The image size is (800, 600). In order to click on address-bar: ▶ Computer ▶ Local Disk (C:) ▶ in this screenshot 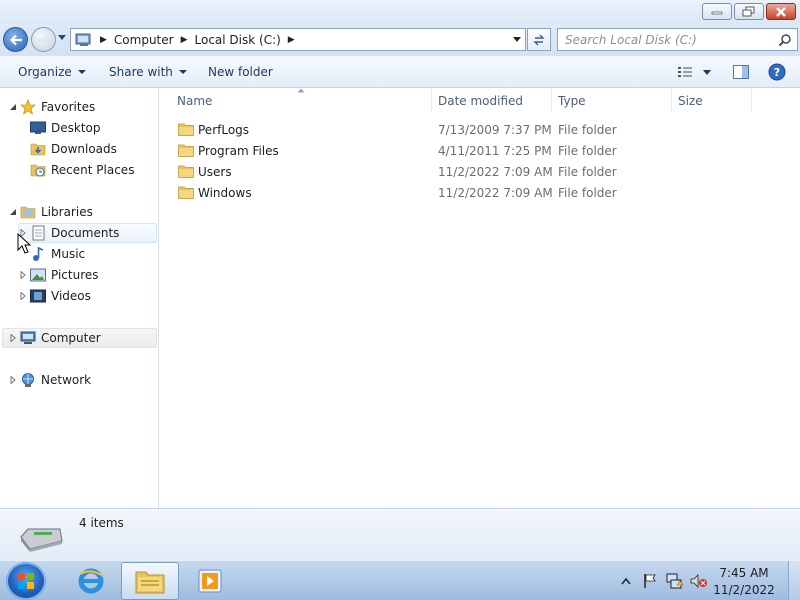, I will do `click(298, 39)`.